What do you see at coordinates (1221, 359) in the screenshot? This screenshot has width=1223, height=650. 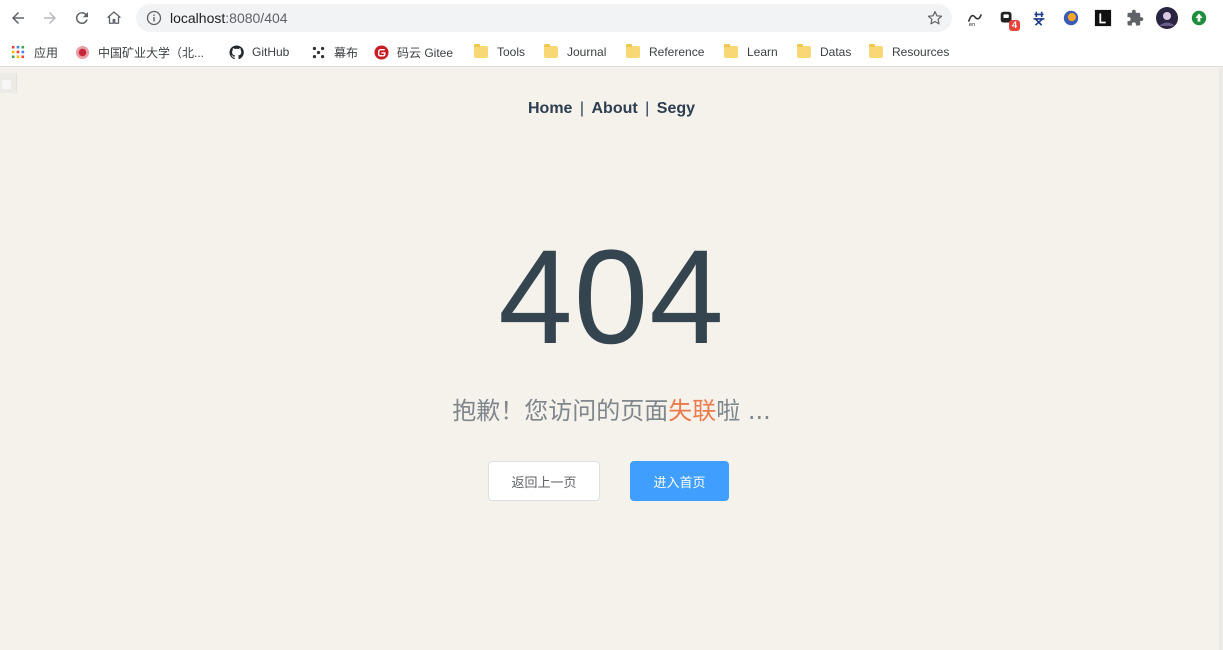 I see `scrollbar` at bounding box center [1221, 359].